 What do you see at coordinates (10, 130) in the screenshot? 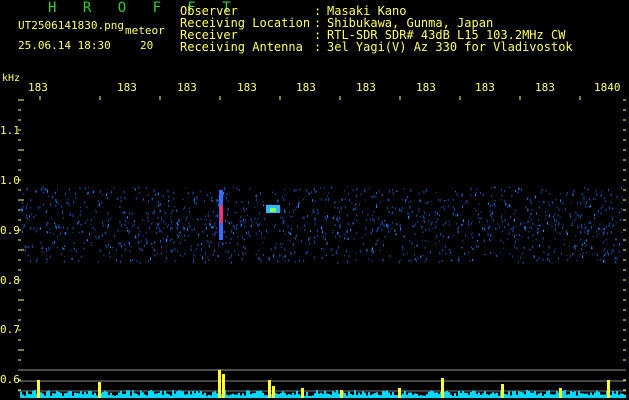
I see `y-tick-1: 1.1` at bounding box center [10, 130].